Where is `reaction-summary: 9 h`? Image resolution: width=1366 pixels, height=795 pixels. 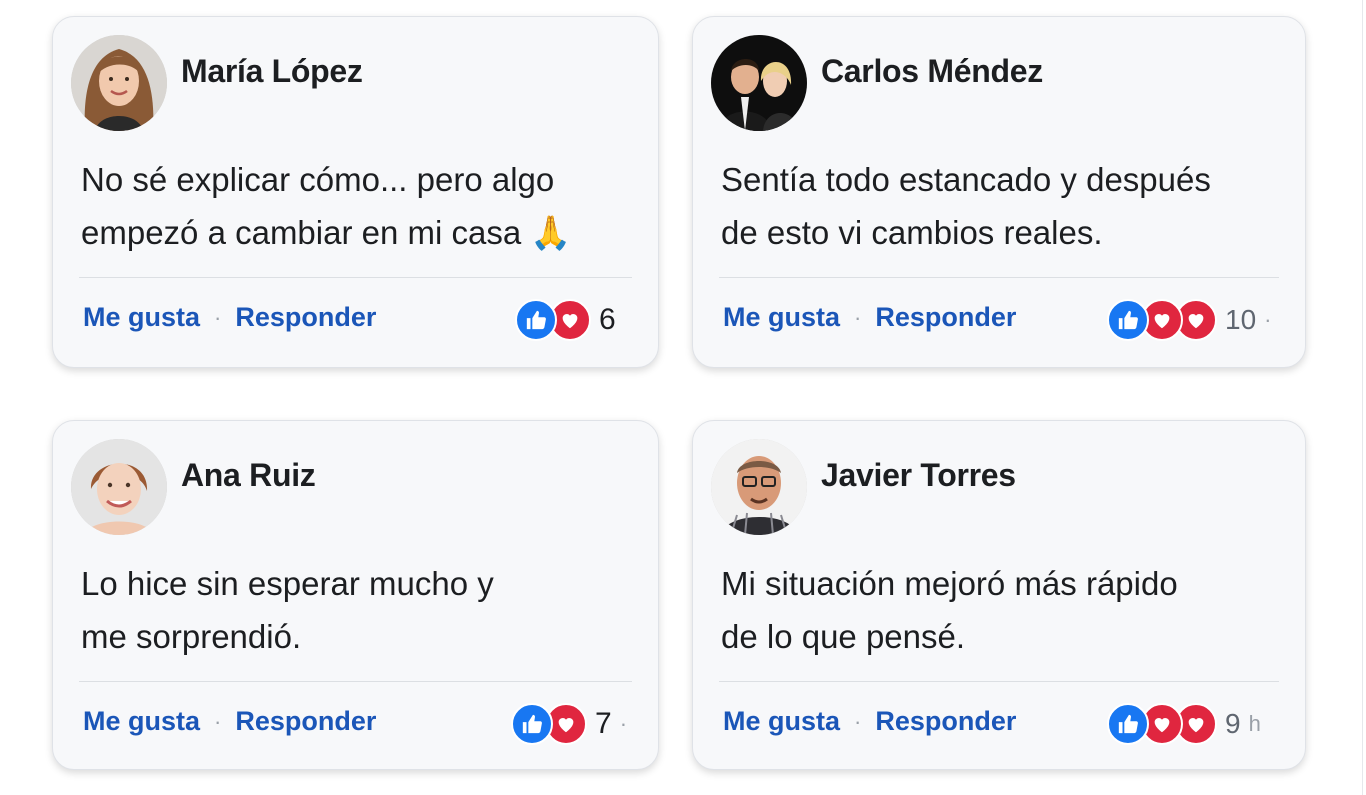 reaction-summary: 9 h is located at coordinates (1184, 724).